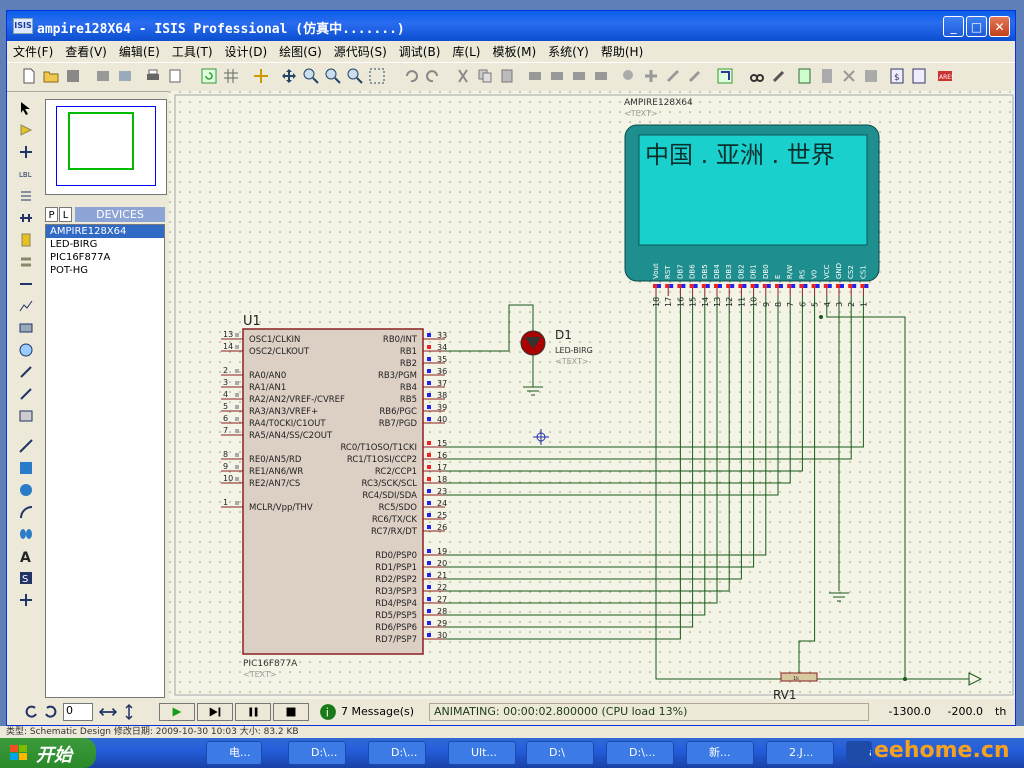 The image size is (1024, 768). Describe the element at coordinates (103, 76) in the screenshot. I see `import-icon` at that location.